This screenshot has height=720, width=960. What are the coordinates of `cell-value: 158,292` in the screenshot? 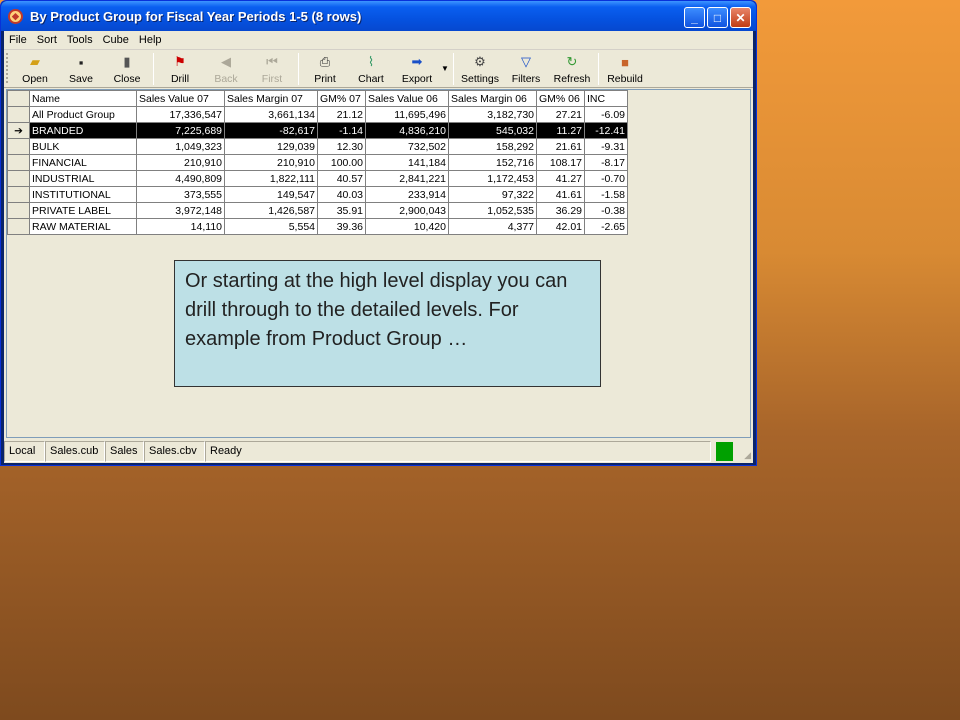 It's located at (492, 146).